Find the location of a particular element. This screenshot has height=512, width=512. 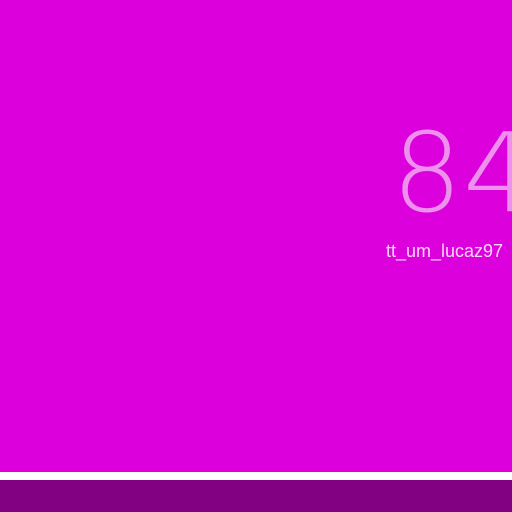

count-value: 84 is located at coordinates (452, 173).